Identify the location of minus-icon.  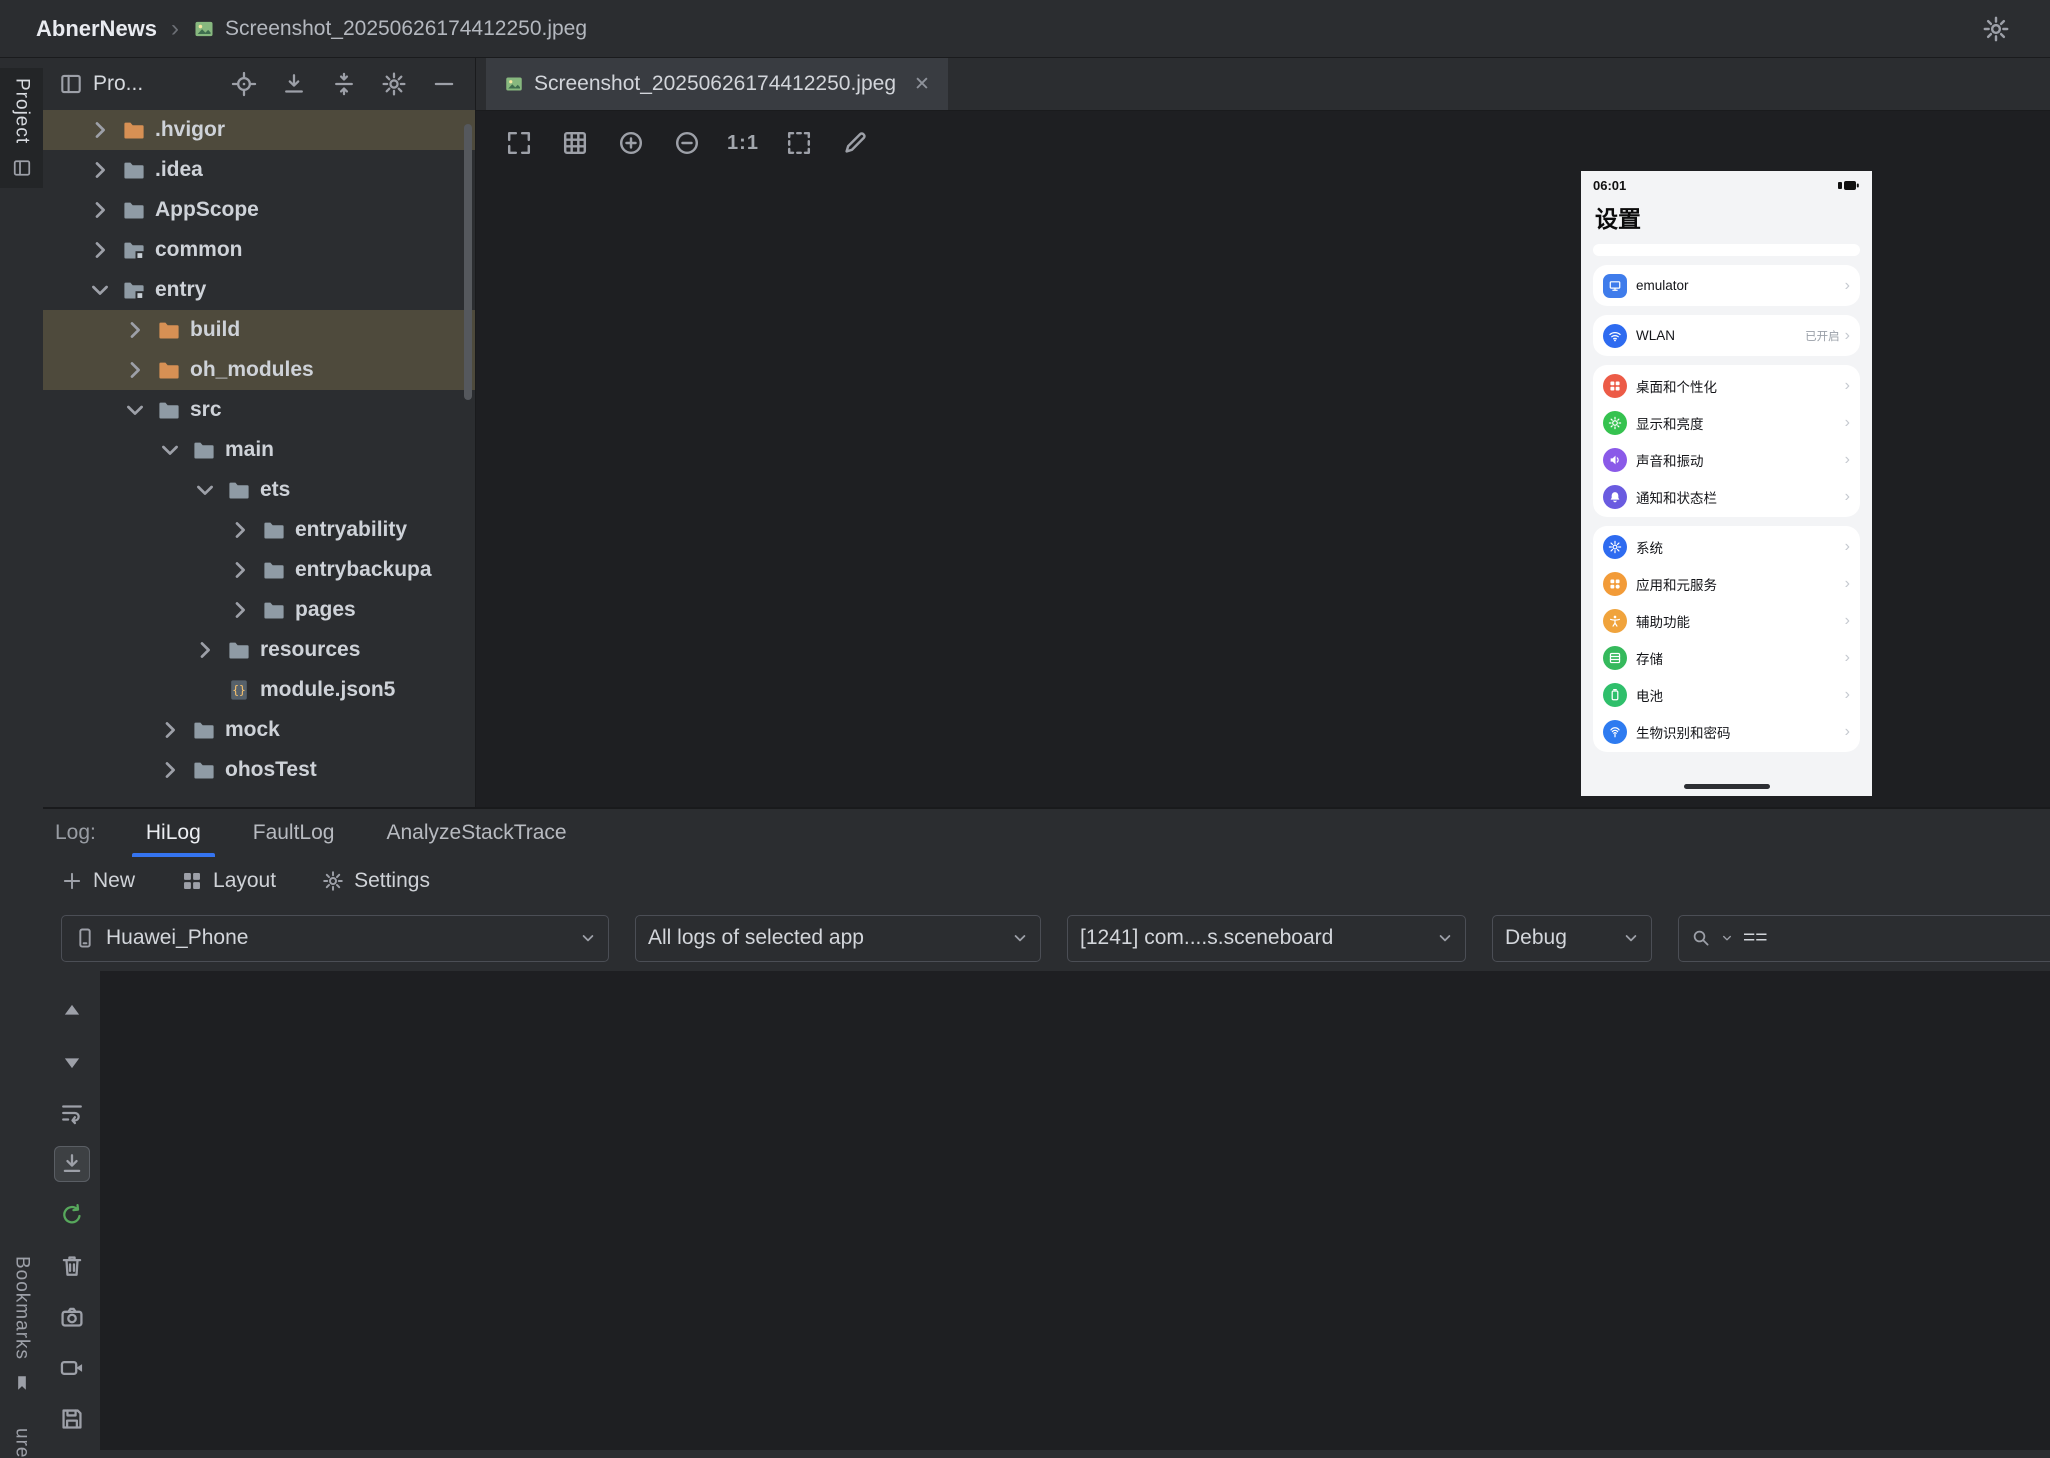
(444, 84).